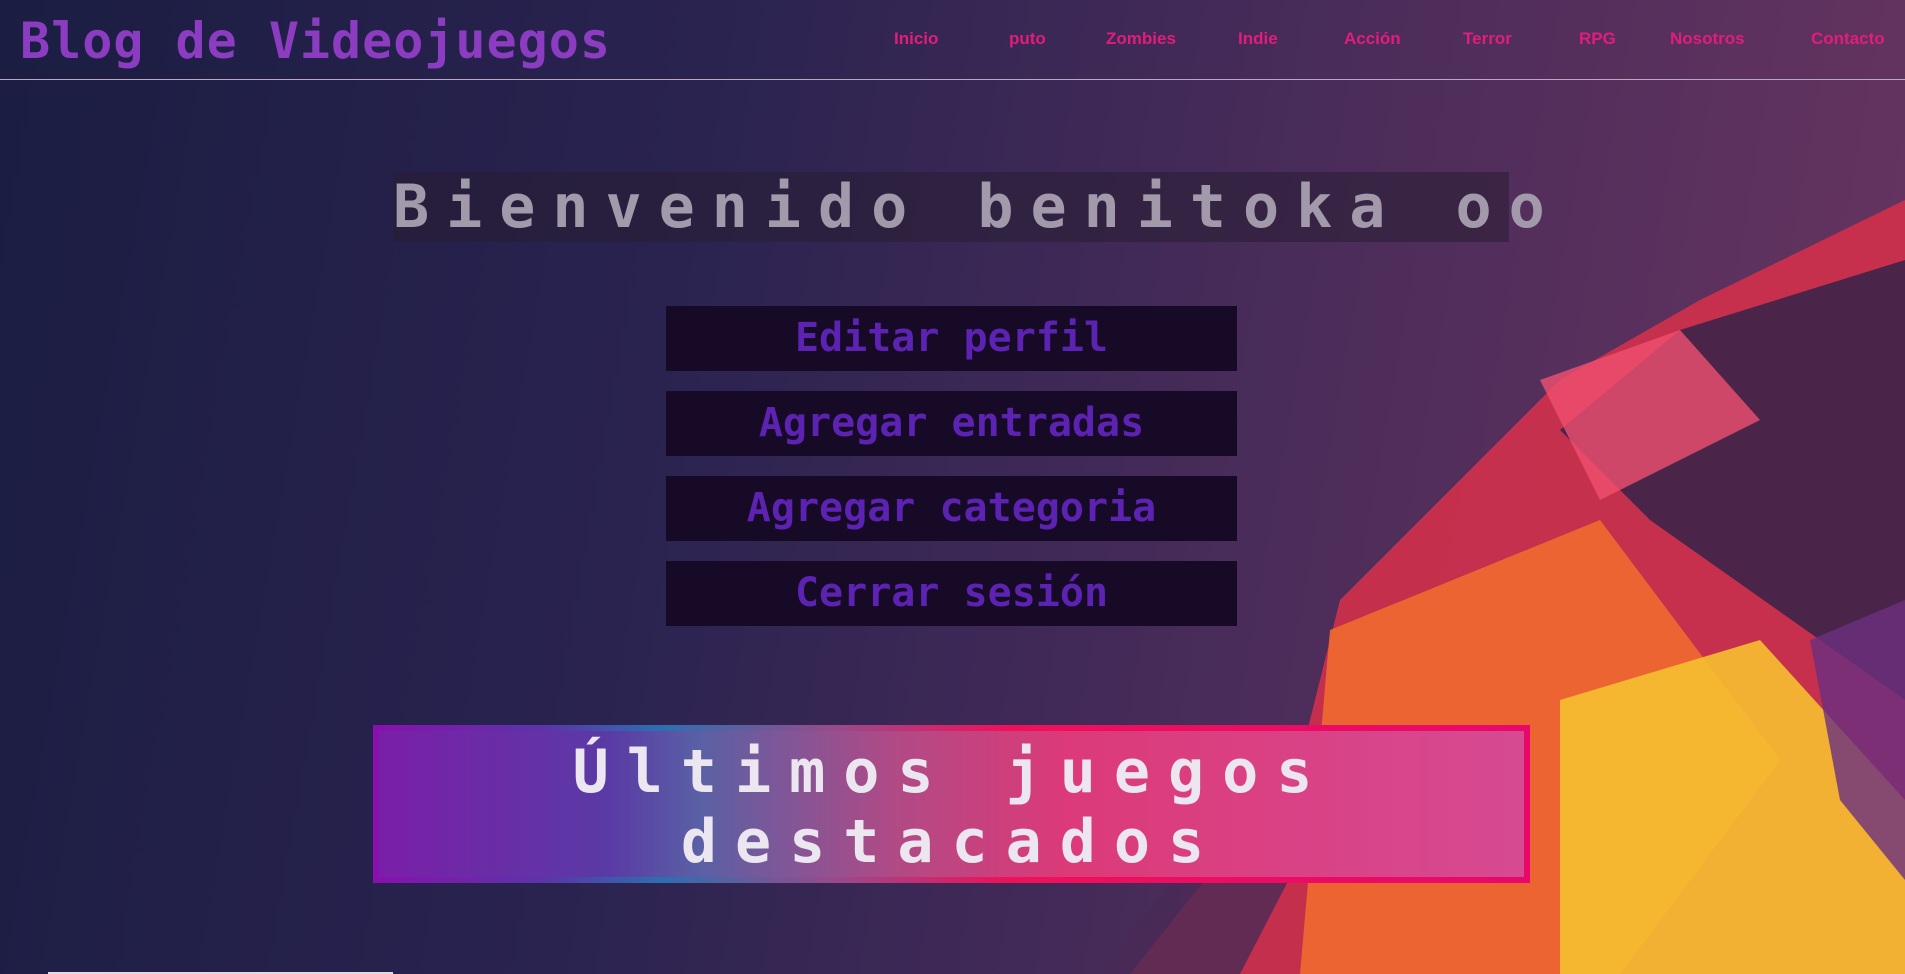  Describe the element at coordinates (916, 39) in the screenshot. I see `nav-inicio: Inicio` at that location.